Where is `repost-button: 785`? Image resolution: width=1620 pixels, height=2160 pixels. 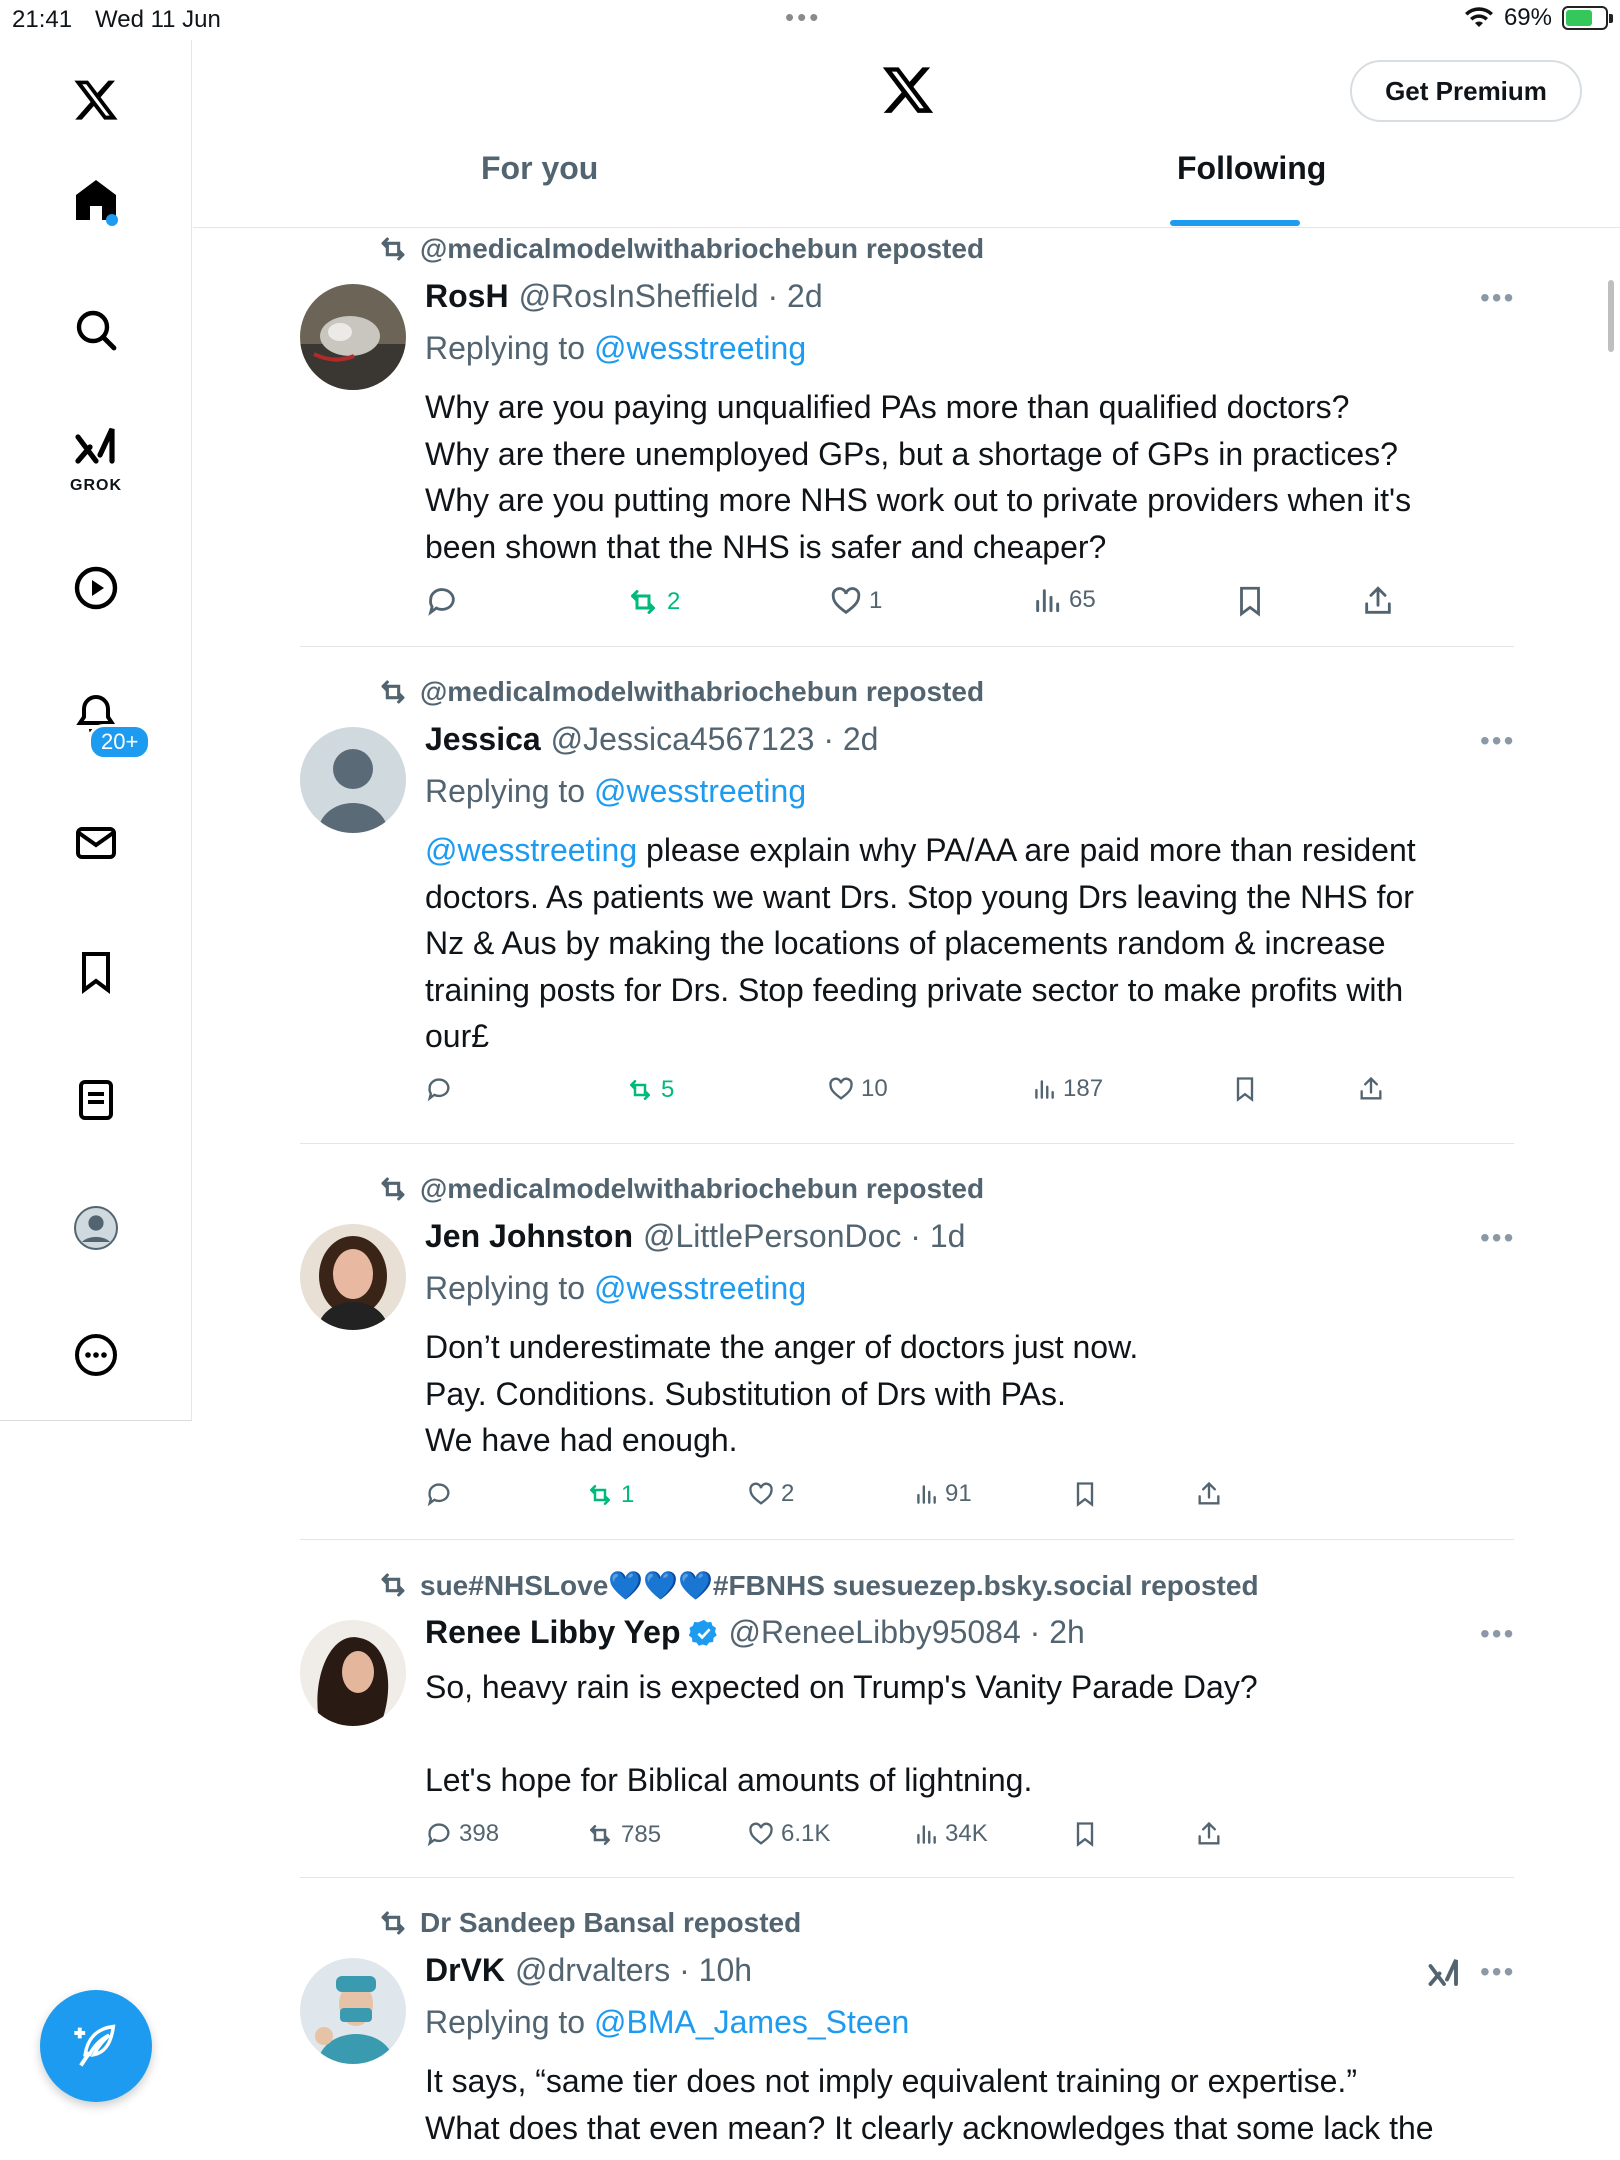 repost-button: 785 is located at coordinates (623, 1835).